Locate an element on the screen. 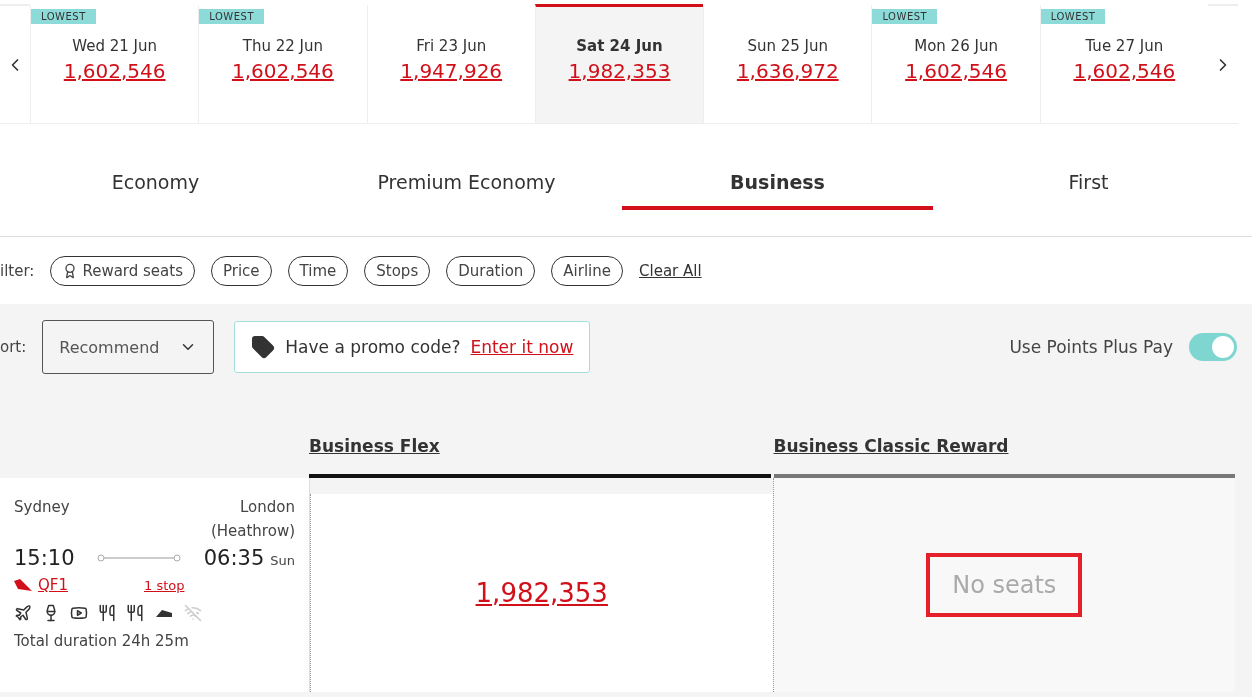  filter-chip: Stops is located at coordinates (397, 270).